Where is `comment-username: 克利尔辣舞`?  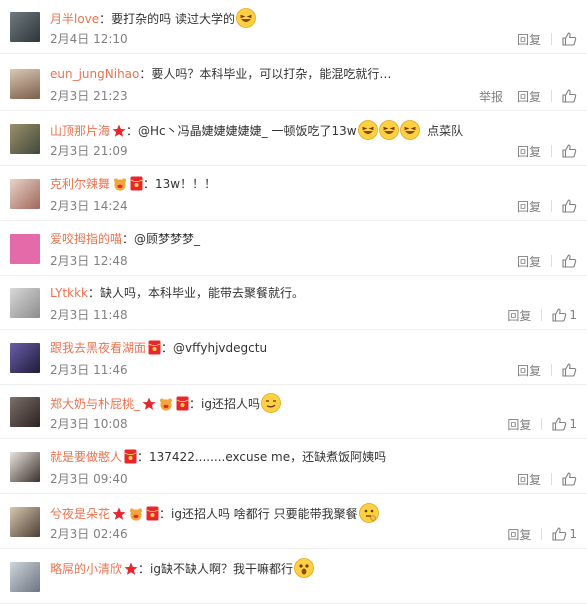
comment-username: 克利尔辣舞 is located at coordinates (80, 184).